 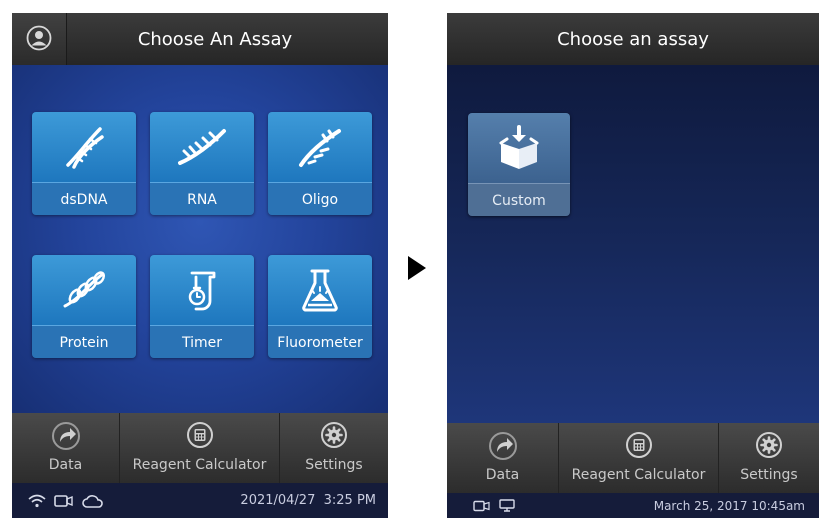 I want to click on wifi-icon, so click(x=37, y=500).